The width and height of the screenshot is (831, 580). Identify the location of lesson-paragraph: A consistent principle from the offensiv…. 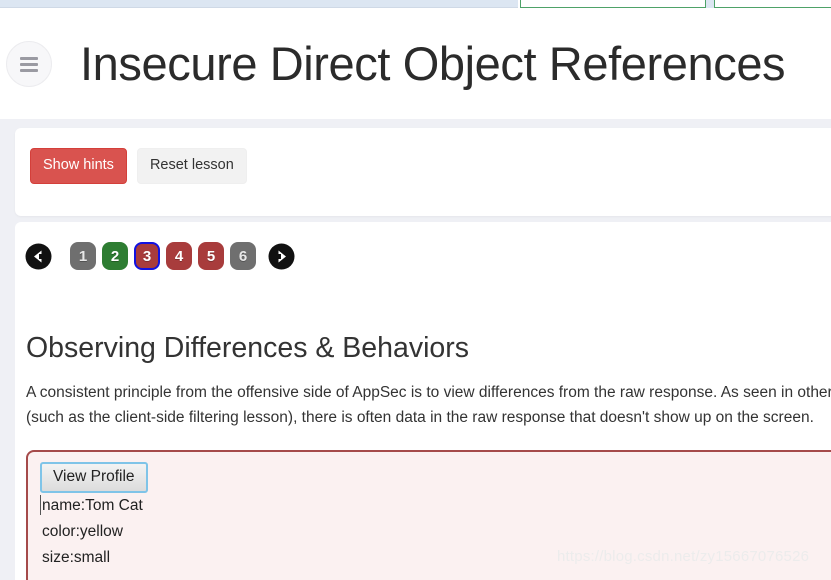
(428, 405).